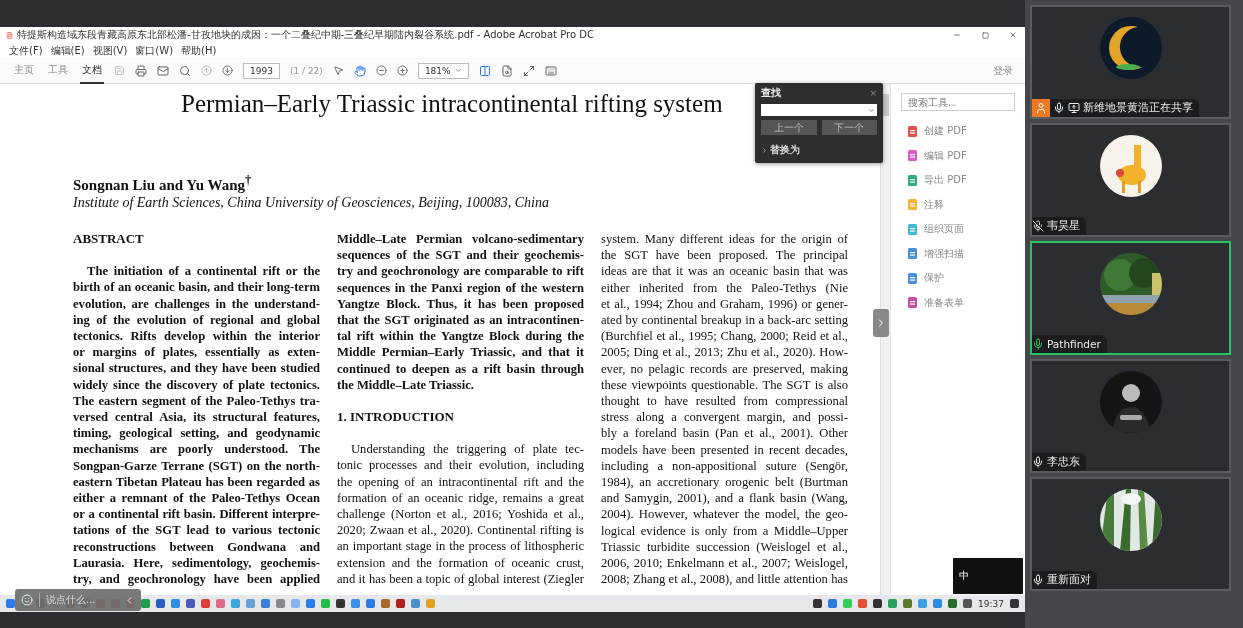  Describe the element at coordinates (119, 70) in the screenshot. I see `save-icon` at that location.